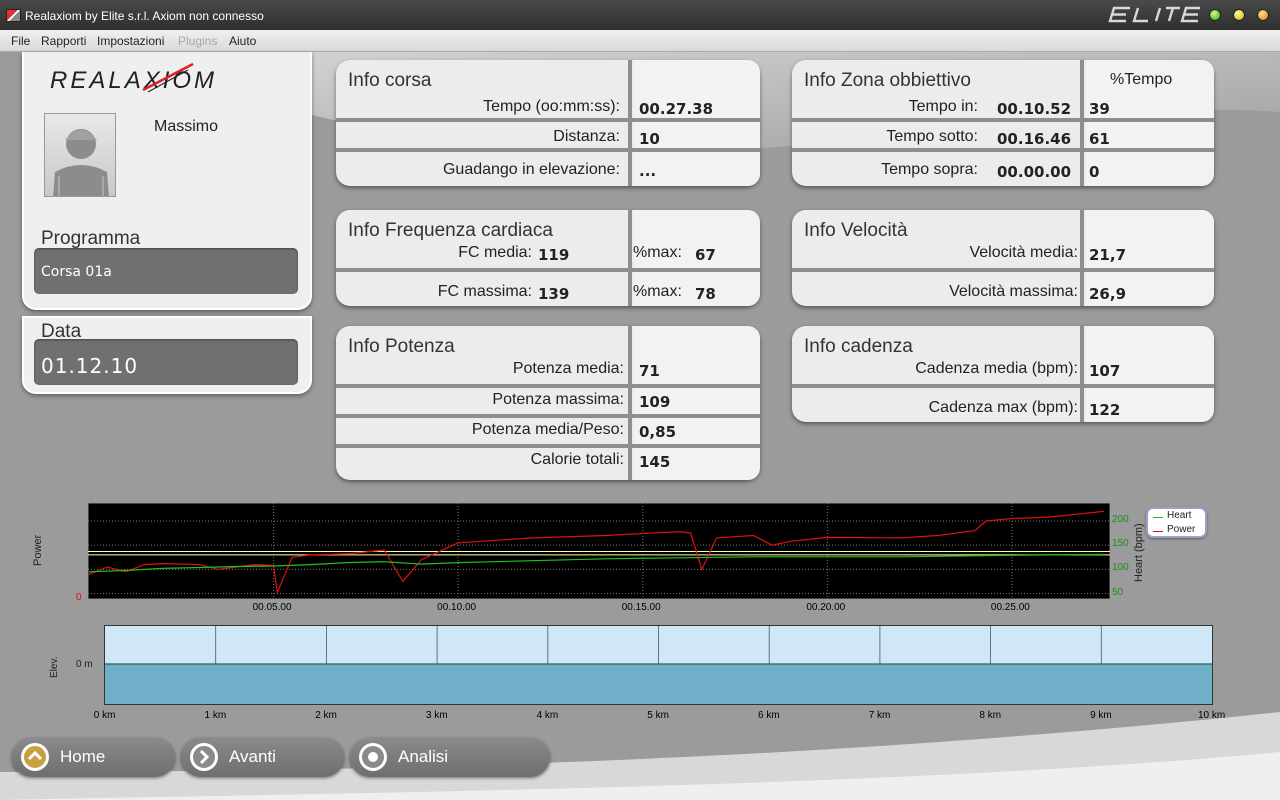 The height and width of the screenshot is (800, 1280). I want to click on user-panel: REALAXIOM Massimo Programma Corsa 01a, so click(167, 181).